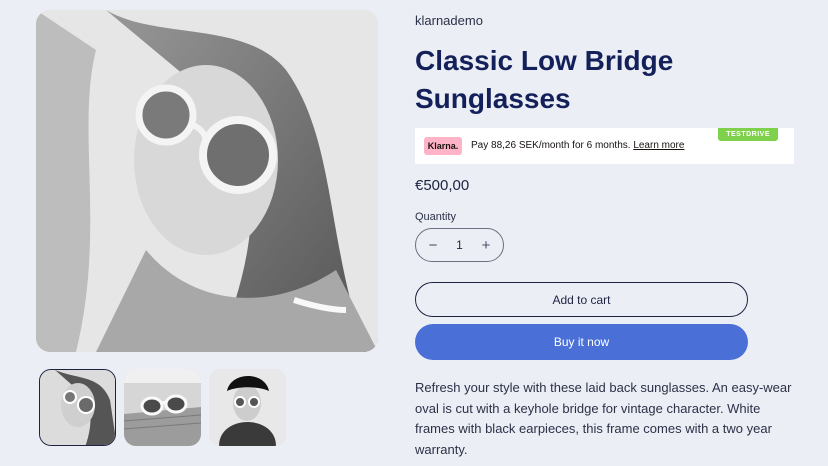 The width and height of the screenshot is (828, 466). What do you see at coordinates (581, 342) in the screenshot?
I see `buy-it-now-button: Buy it now` at bounding box center [581, 342].